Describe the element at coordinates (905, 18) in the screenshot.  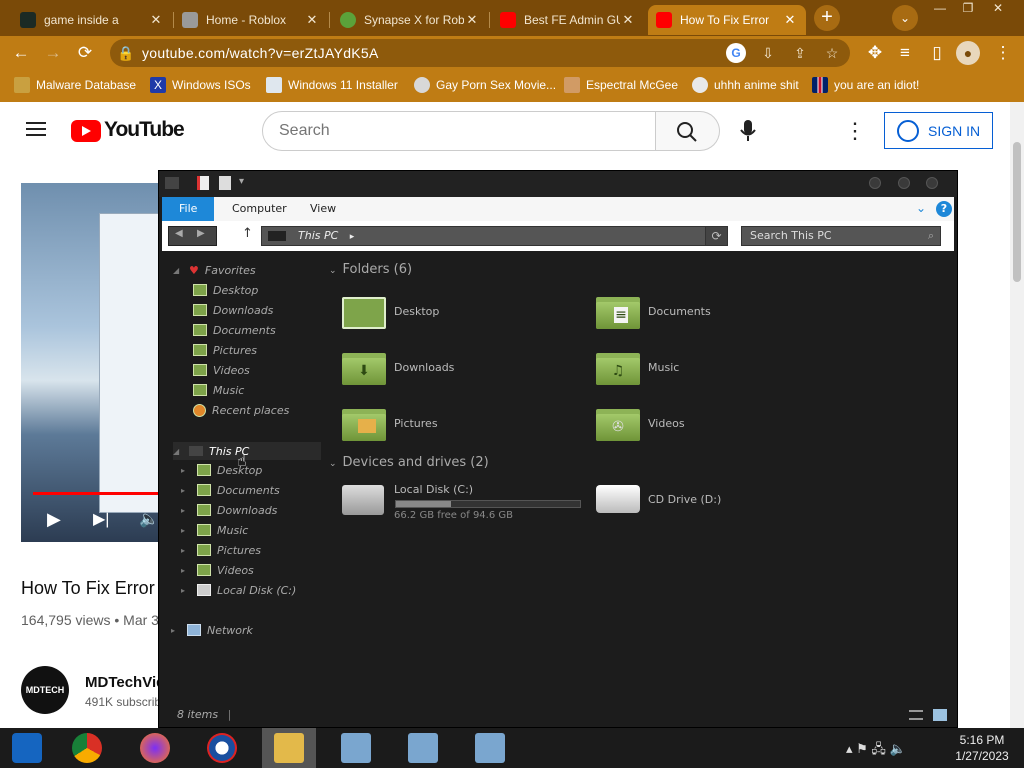
I see `tab-search-button: ⌄` at that location.